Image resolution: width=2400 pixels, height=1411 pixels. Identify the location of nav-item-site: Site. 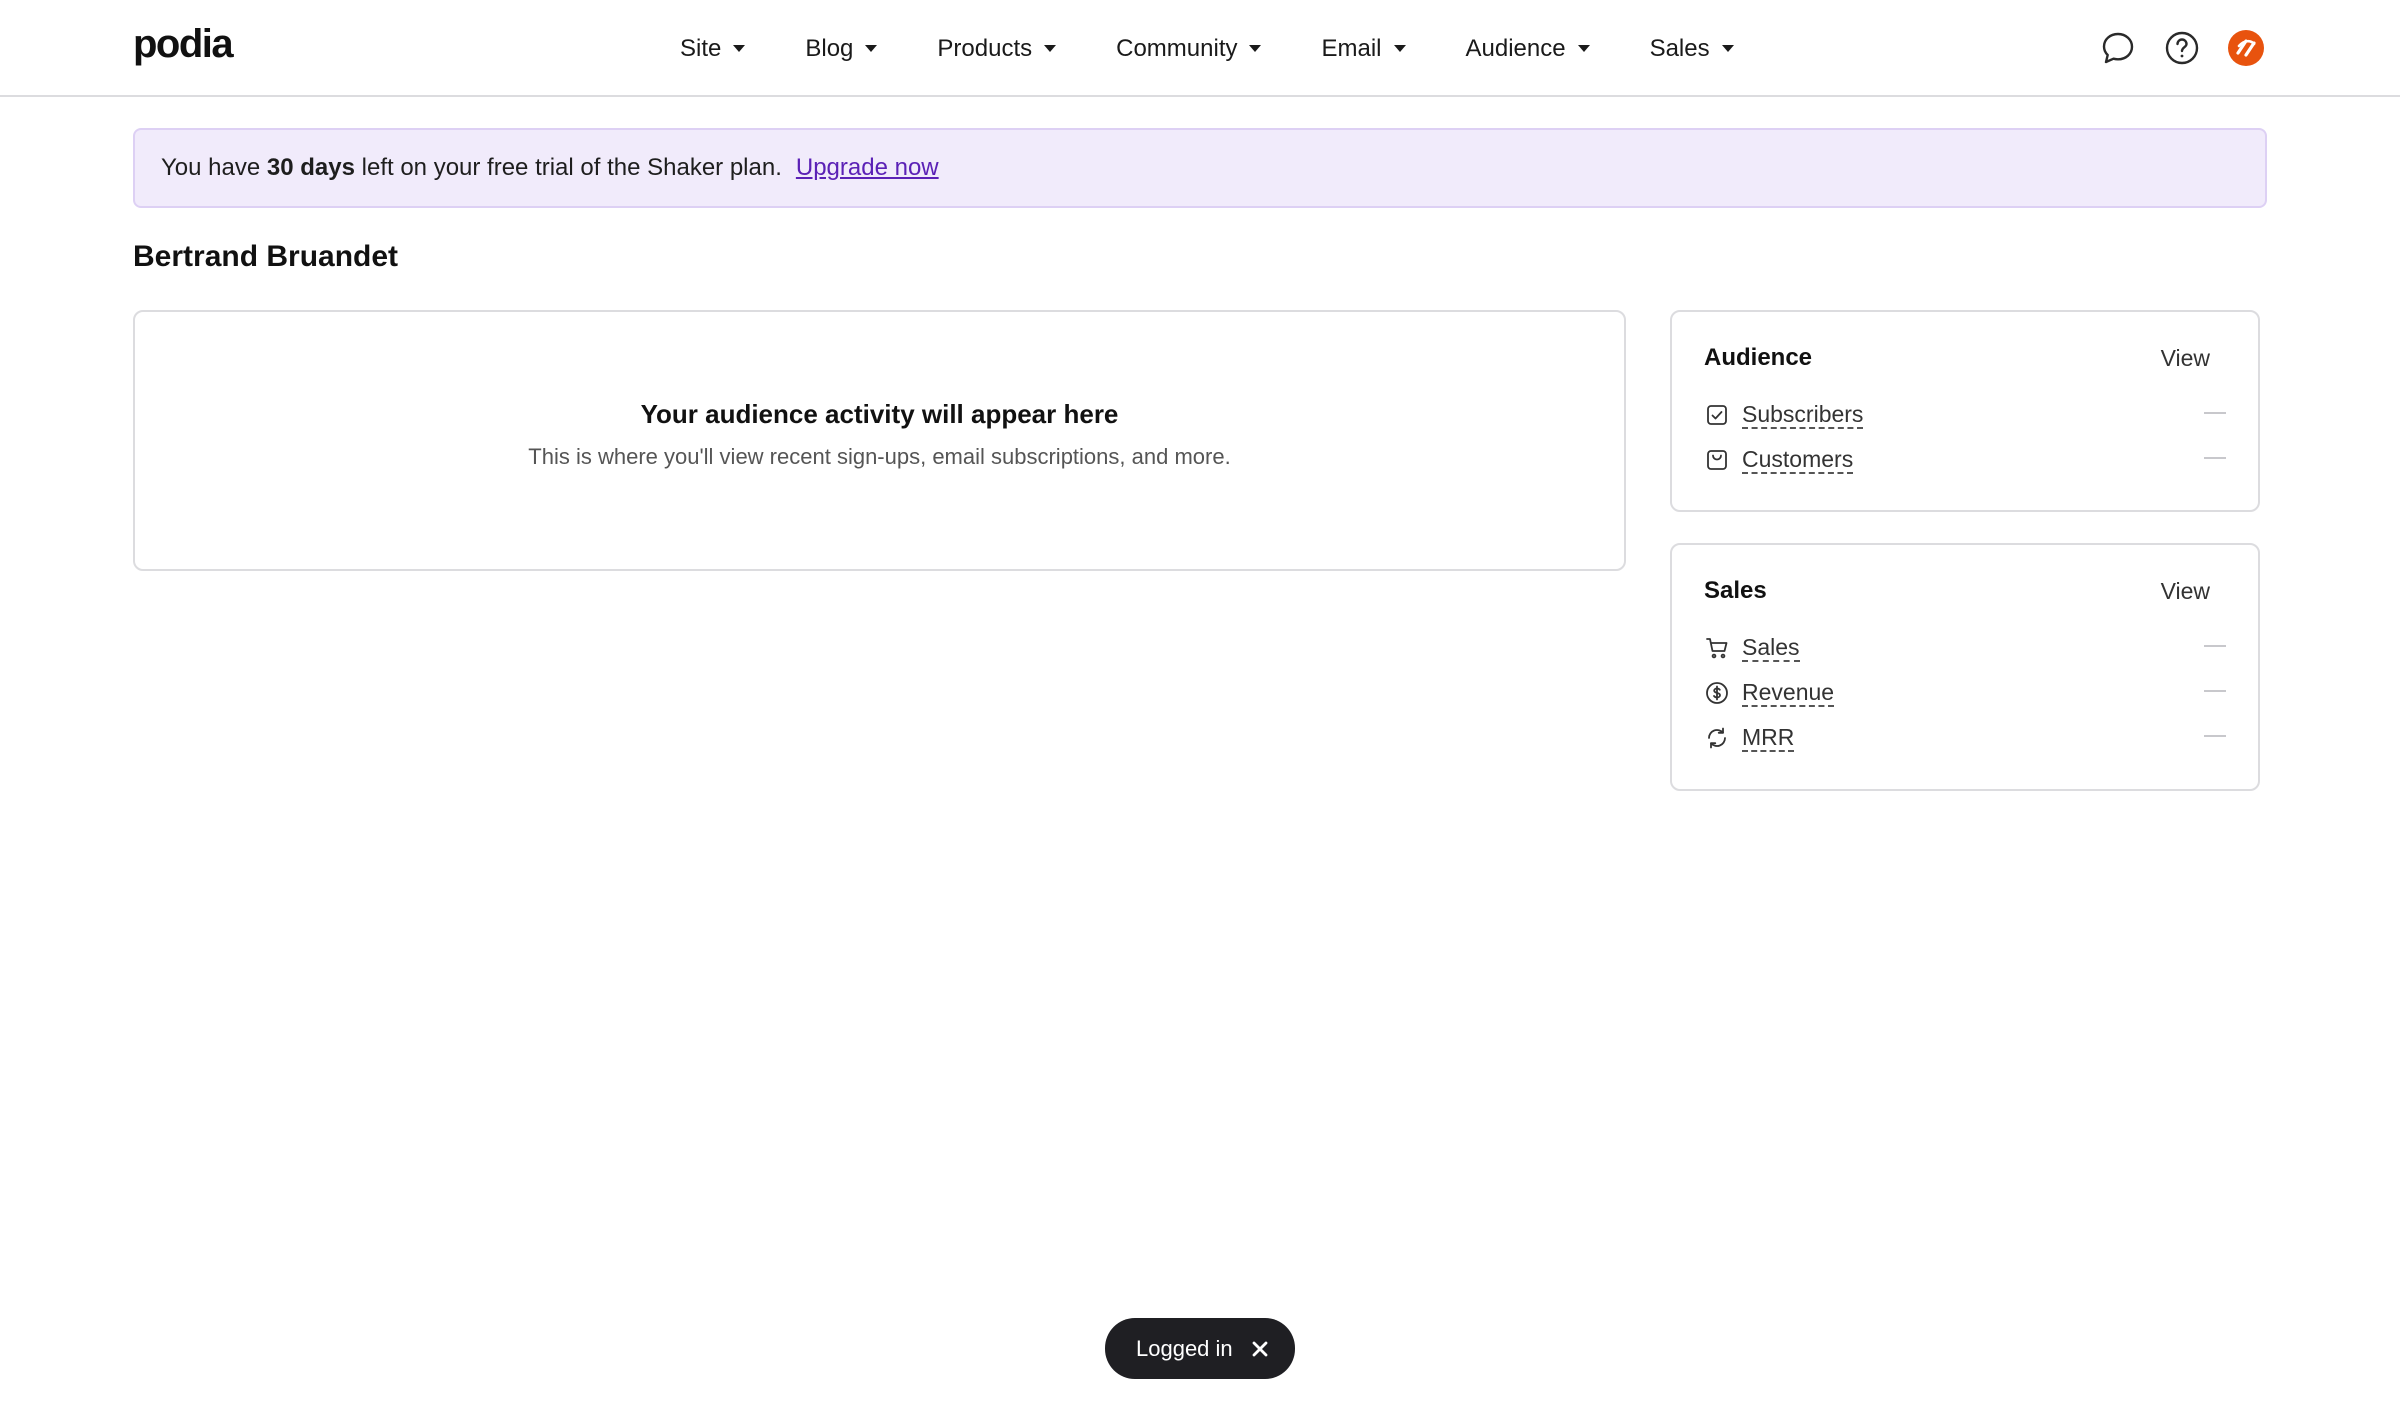
(713, 48).